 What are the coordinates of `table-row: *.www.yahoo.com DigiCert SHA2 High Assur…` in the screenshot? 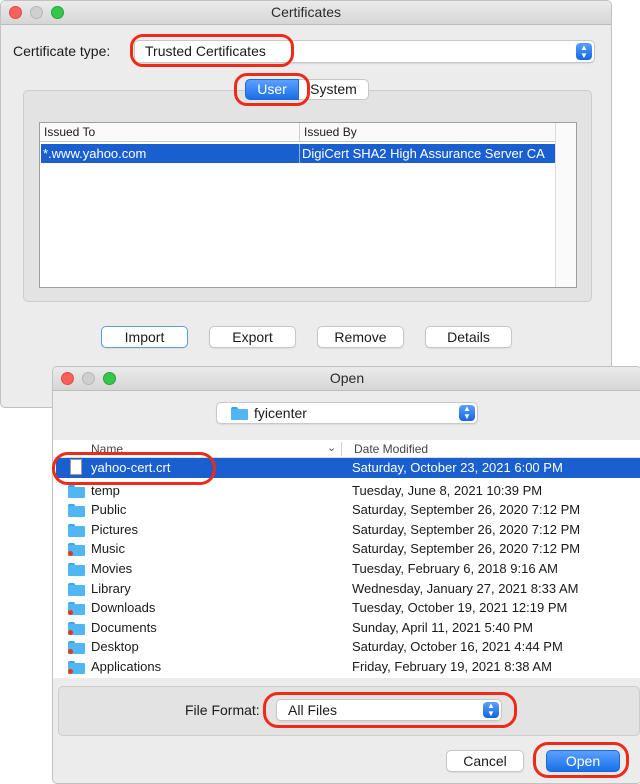 It's located at (298, 153).